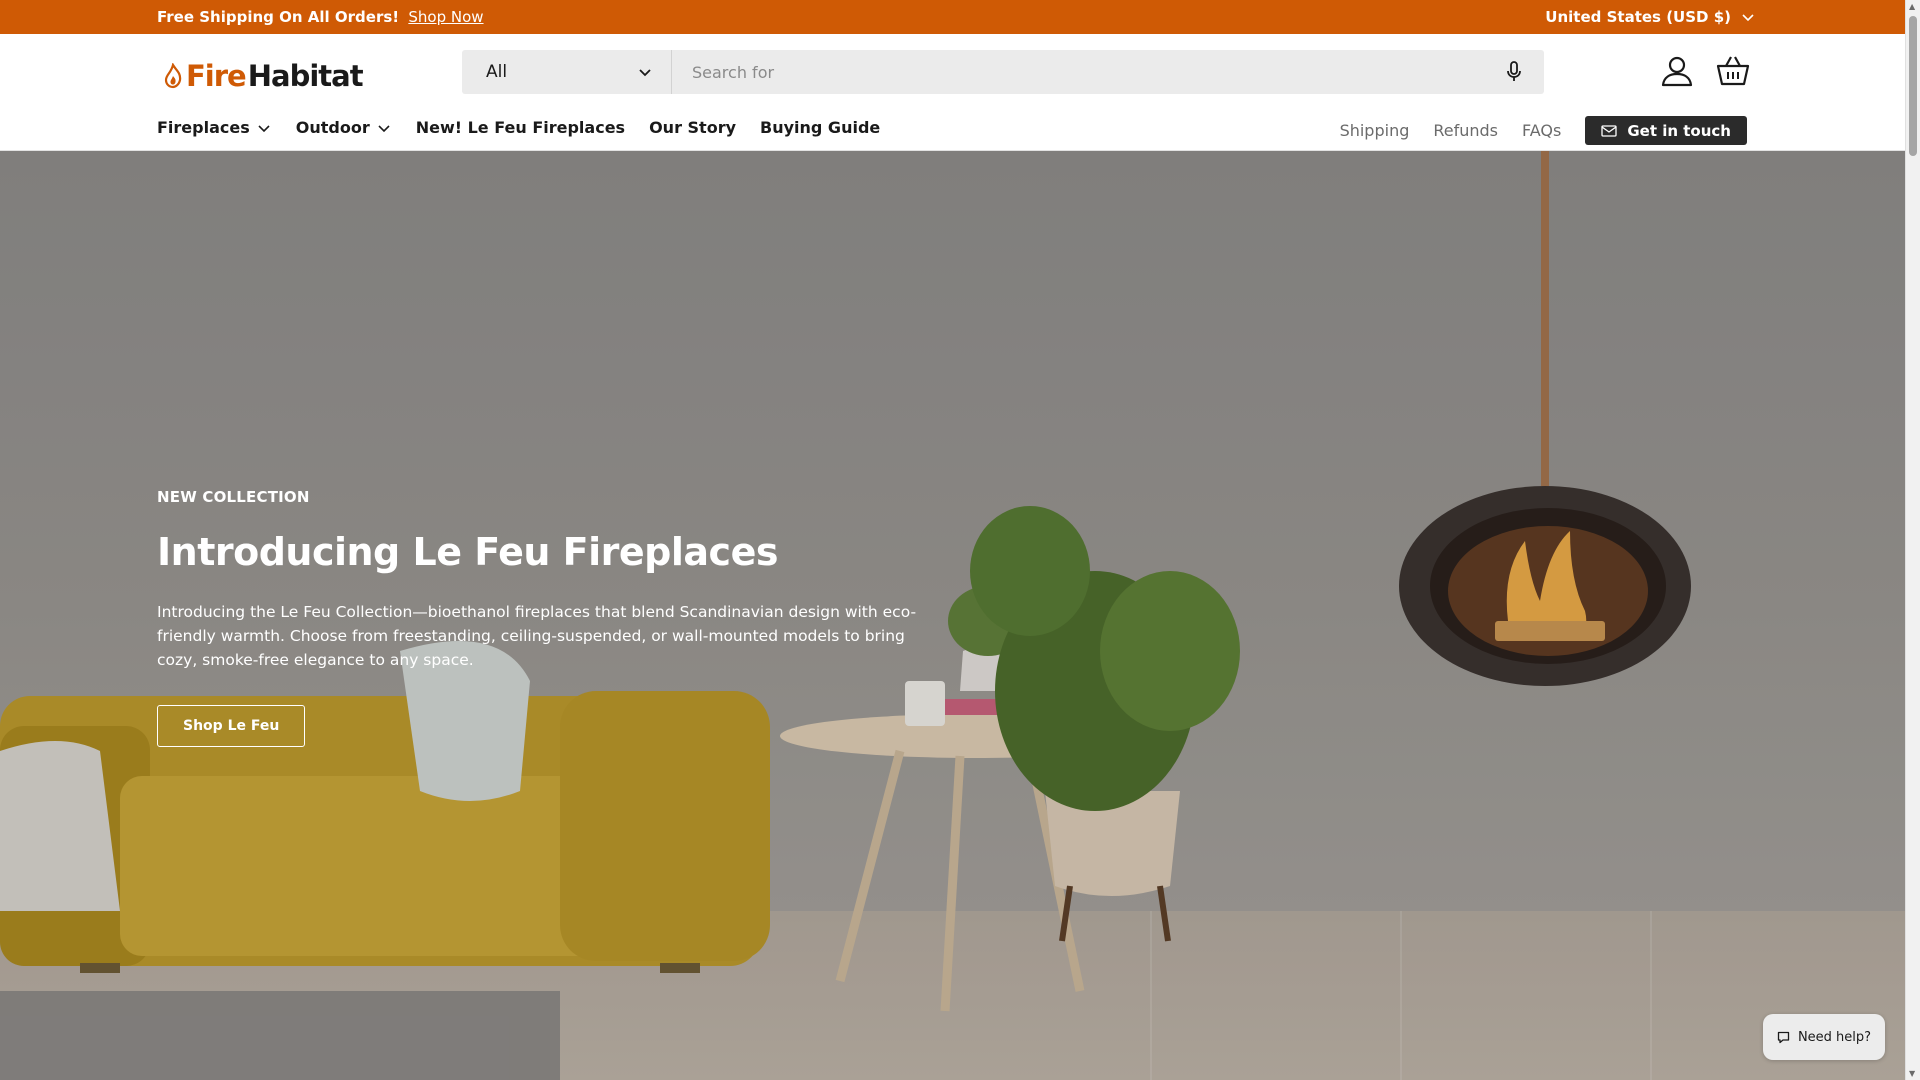 The image size is (1920, 1080). I want to click on scroll-down-arrow-icon: ▼, so click(1912, 1073).